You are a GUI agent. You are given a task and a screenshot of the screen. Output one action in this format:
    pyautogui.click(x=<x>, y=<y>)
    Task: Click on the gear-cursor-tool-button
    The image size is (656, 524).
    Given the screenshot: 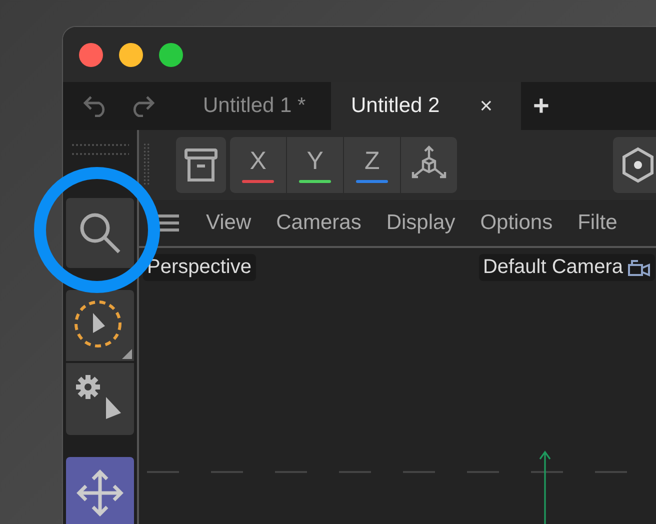 What is the action you would take?
    pyautogui.click(x=100, y=399)
    